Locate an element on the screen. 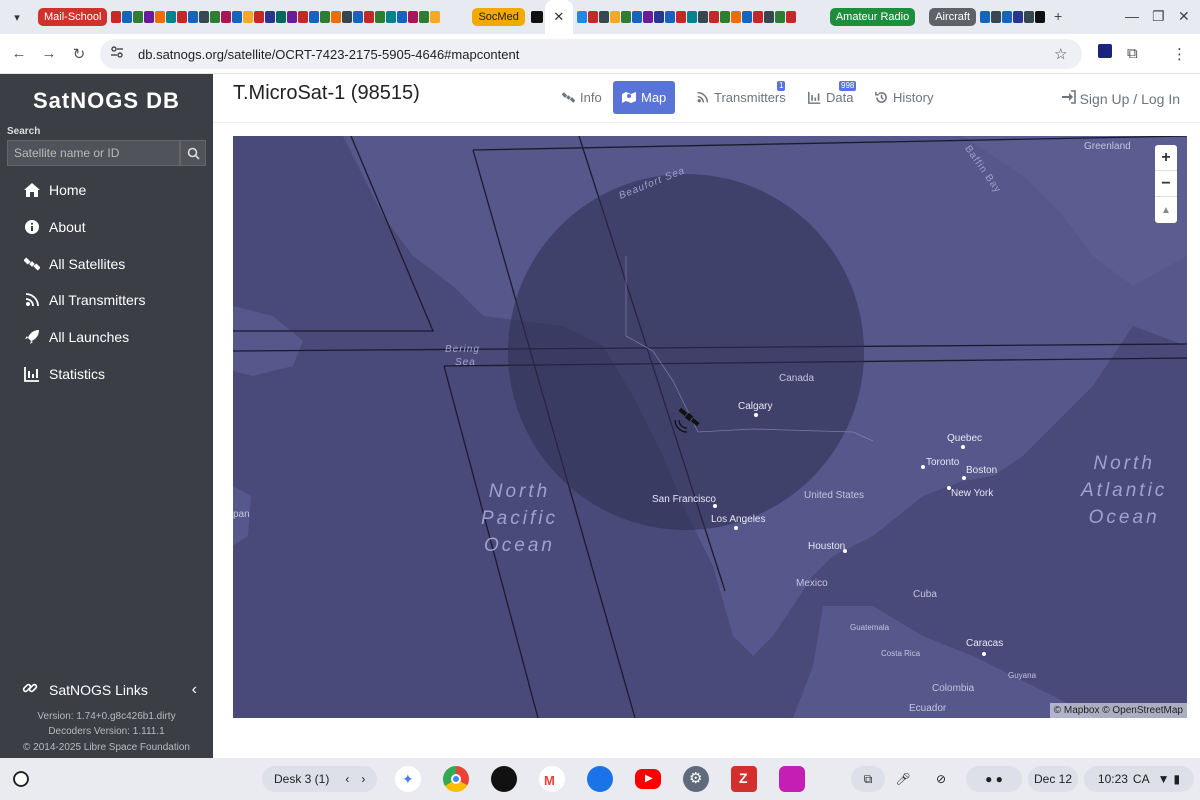 This screenshot has height=800, width=1200. map-label-united-states: United States is located at coordinates (834, 495).